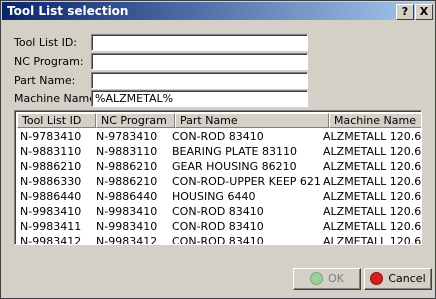 The width and height of the screenshot is (436, 299). Describe the element at coordinates (51, 181) in the screenshot. I see `cell-tool-list-id: N-9886330` at that location.